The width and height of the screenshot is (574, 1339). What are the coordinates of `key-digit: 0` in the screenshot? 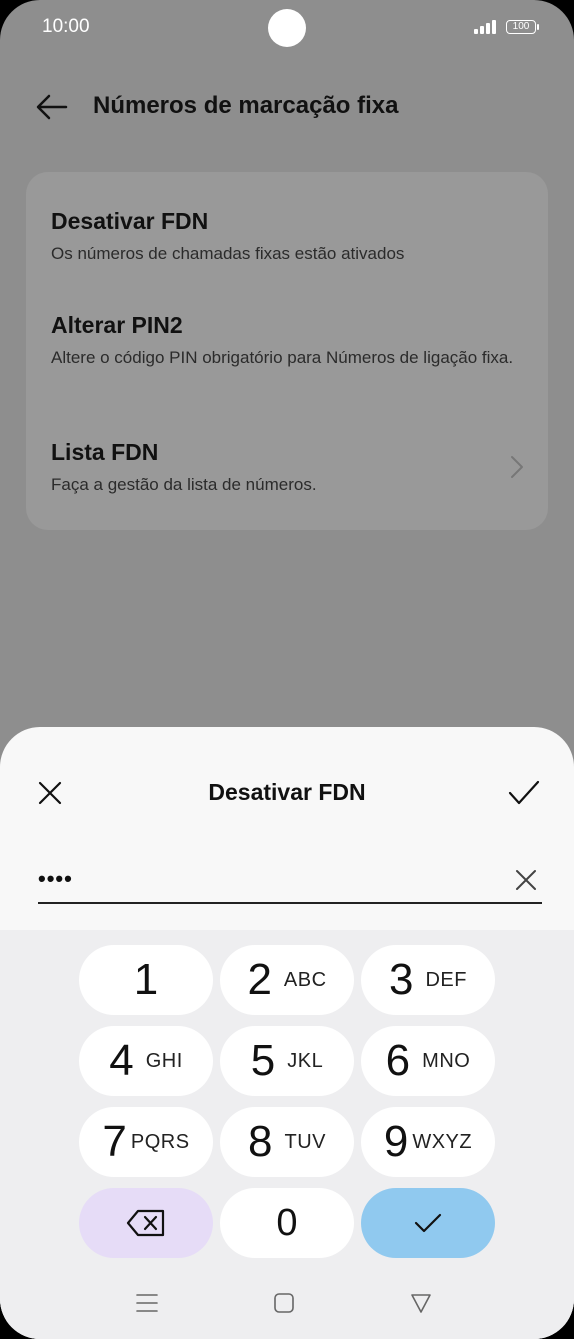 It's located at (287, 1222).